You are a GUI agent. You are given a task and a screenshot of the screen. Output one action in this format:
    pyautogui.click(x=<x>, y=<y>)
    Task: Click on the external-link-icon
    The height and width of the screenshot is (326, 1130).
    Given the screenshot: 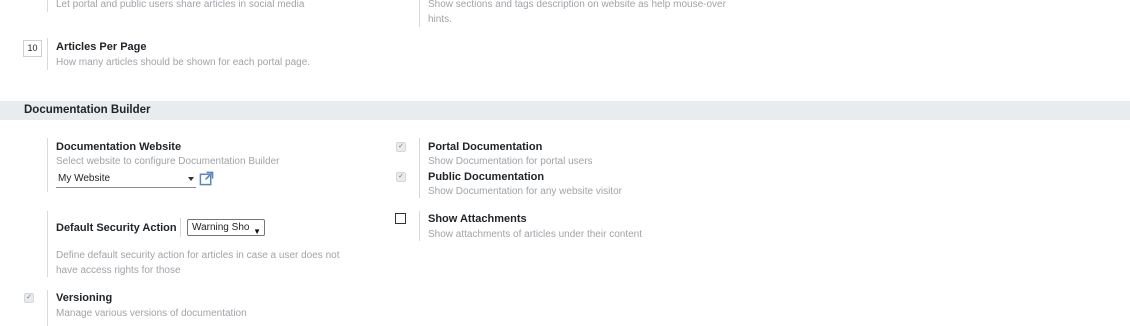 What is the action you would take?
    pyautogui.click(x=206, y=178)
    